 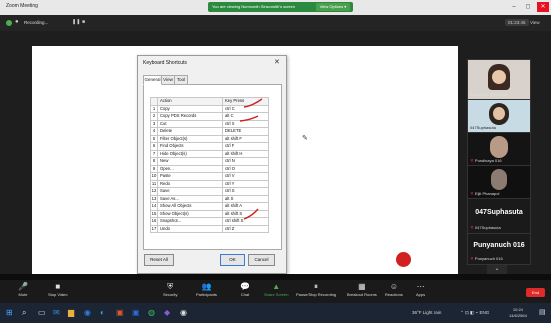 What do you see at coordinates (514, 7) in the screenshot?
I see `minimize-button: –` at bounding box center [514, 7].